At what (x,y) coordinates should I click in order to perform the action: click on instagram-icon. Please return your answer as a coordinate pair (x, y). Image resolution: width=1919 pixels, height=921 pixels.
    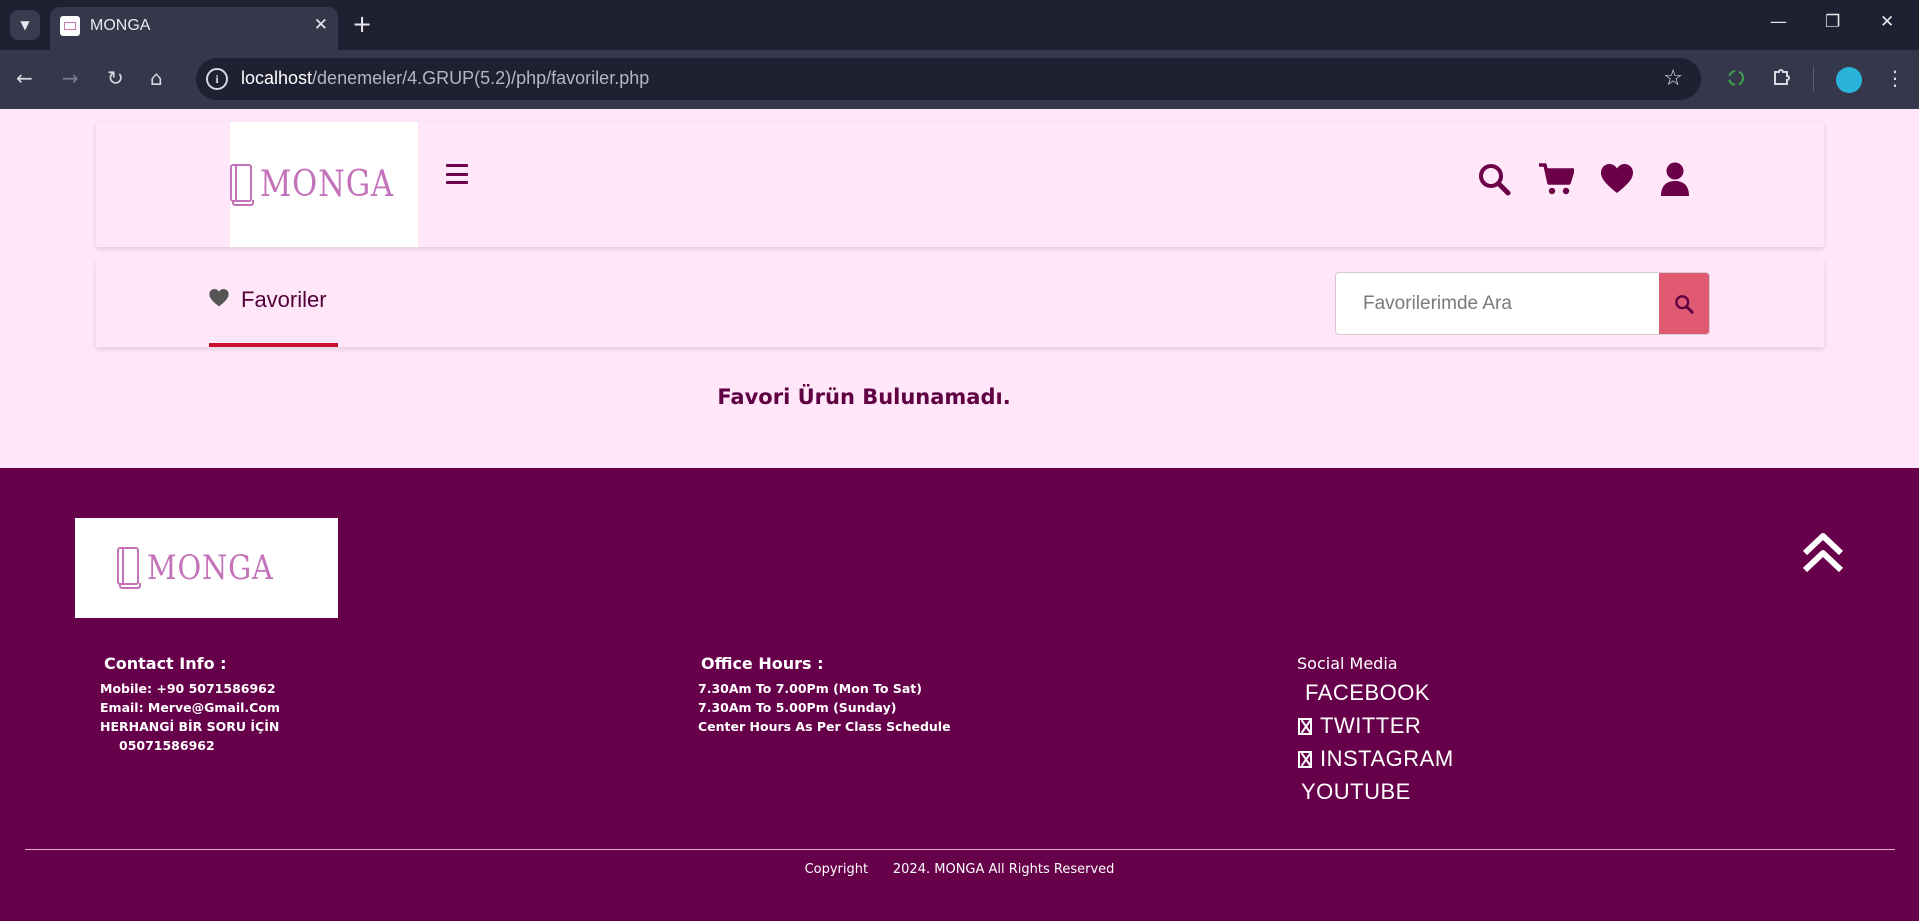
    Looking at the image, I should click on (1305, 759).